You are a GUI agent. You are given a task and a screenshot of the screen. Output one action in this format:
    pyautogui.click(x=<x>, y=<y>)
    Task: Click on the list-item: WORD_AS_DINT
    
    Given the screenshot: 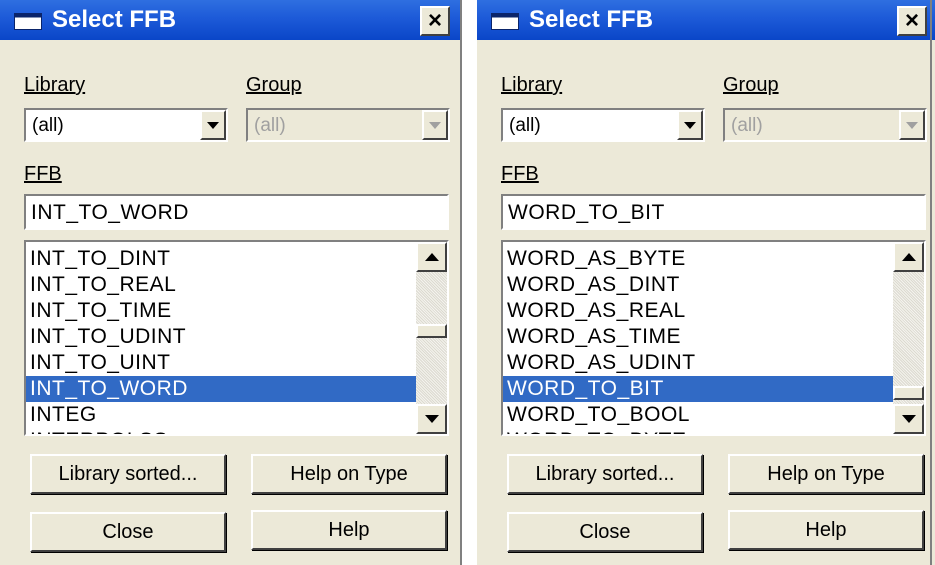 What is the action you would take?
    pyautogui.click(x=698, y=285)
    